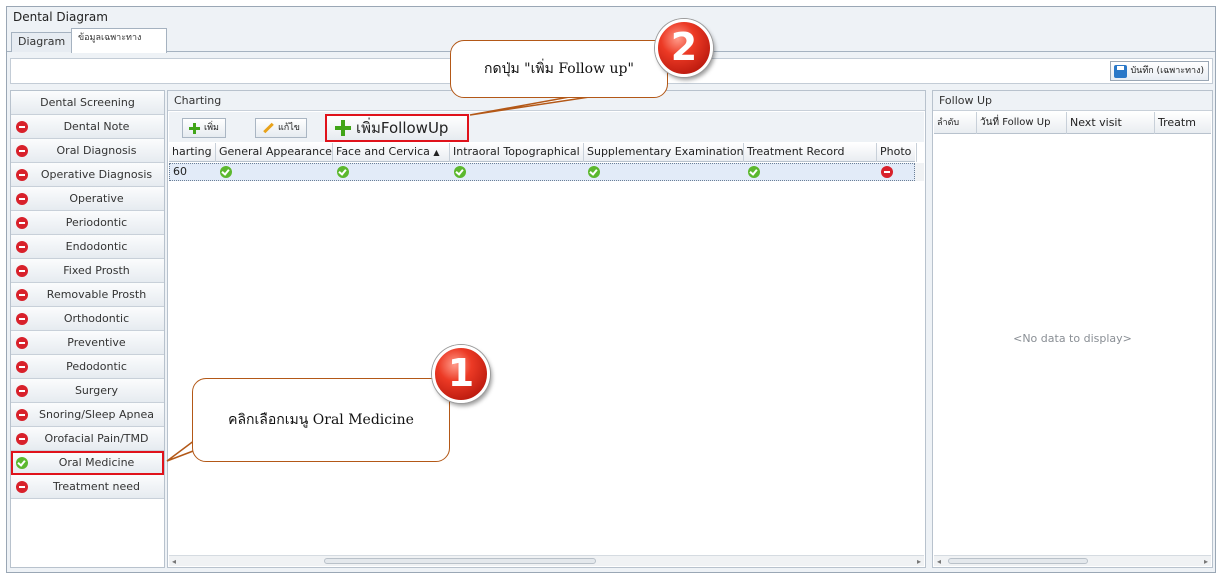 This screenshot has height=573, width=1219. I want to click on step-2-badge: 2, so click(684, 48).